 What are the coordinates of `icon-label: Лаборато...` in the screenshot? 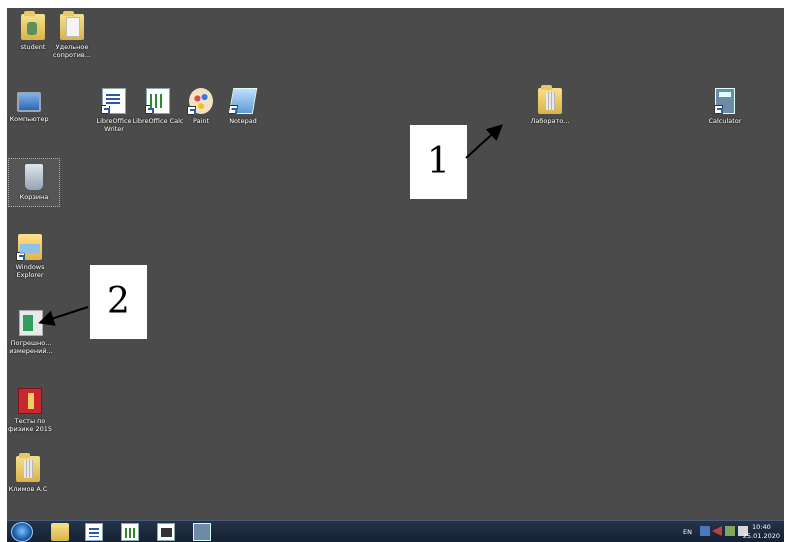 It's located at (550, 121).